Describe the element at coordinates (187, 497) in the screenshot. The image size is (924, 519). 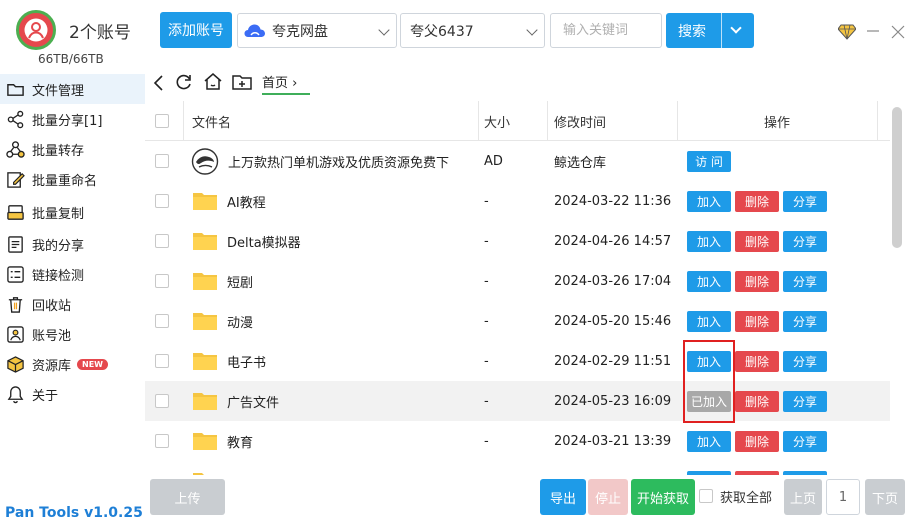
I see `upload-button: 上传` at that location.